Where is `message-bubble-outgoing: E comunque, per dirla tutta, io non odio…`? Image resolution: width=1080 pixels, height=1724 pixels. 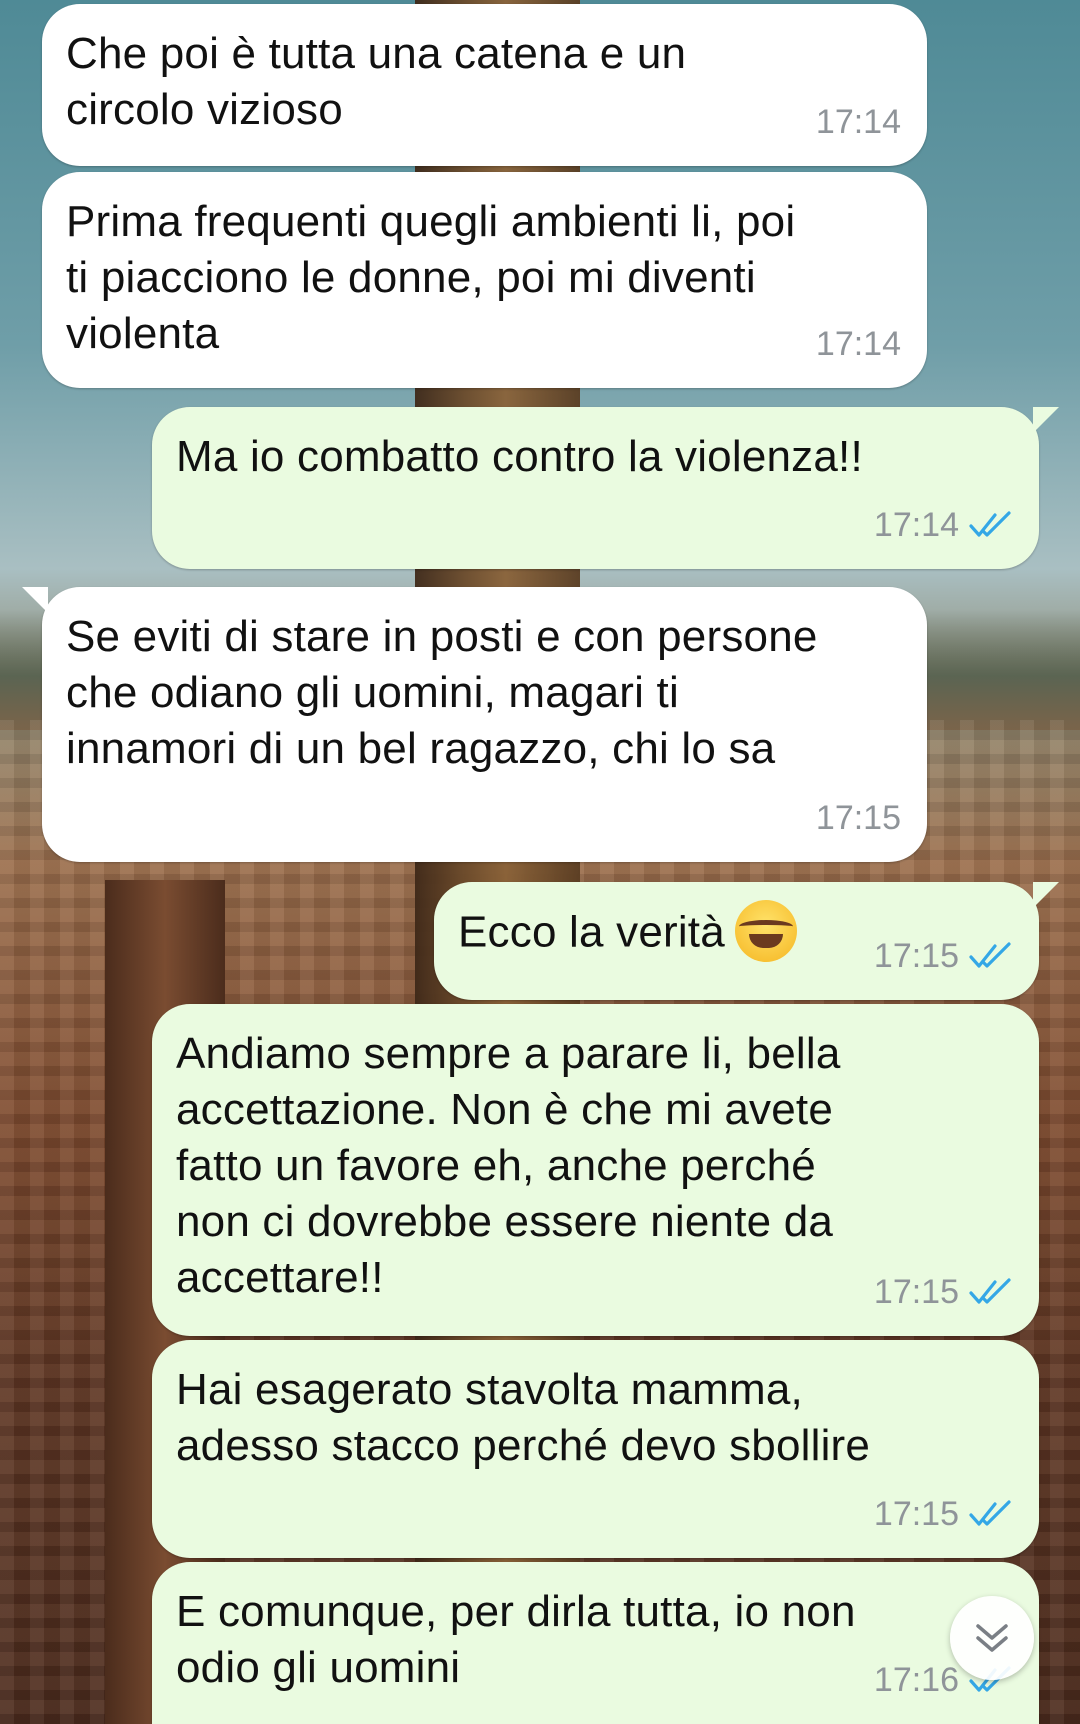 message-bubble-outgoing: E comunque, per dirla tutta, io non odio… is located at coordinates (595, 1643).